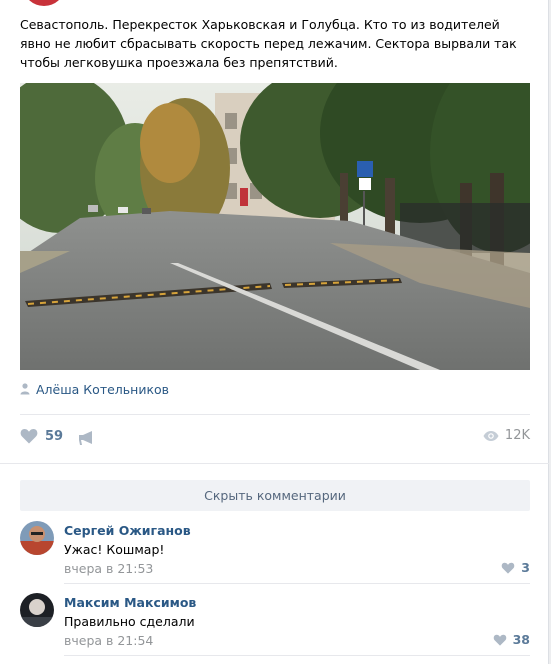 The width and height of the screenshot is (551, 664). I want to click on views-counter: 12K, so click(506, 435).